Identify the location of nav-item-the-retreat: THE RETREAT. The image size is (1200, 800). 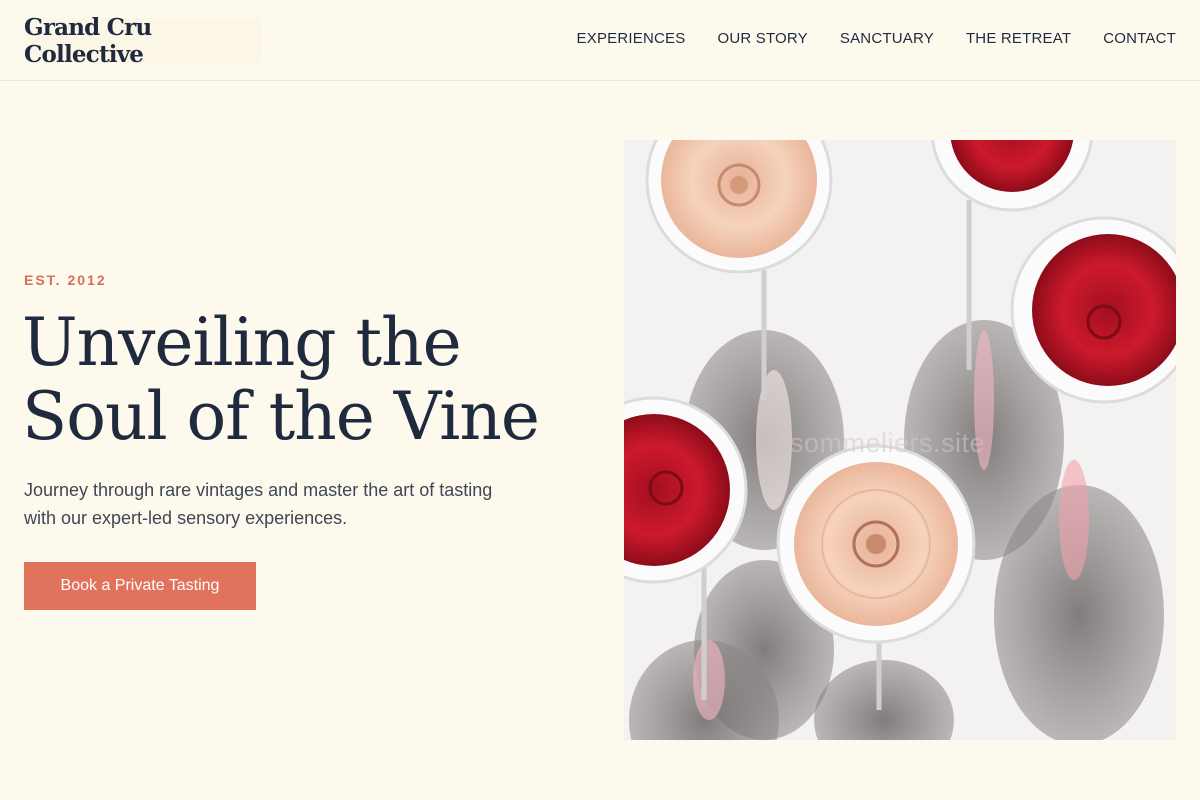
(1018, 38).